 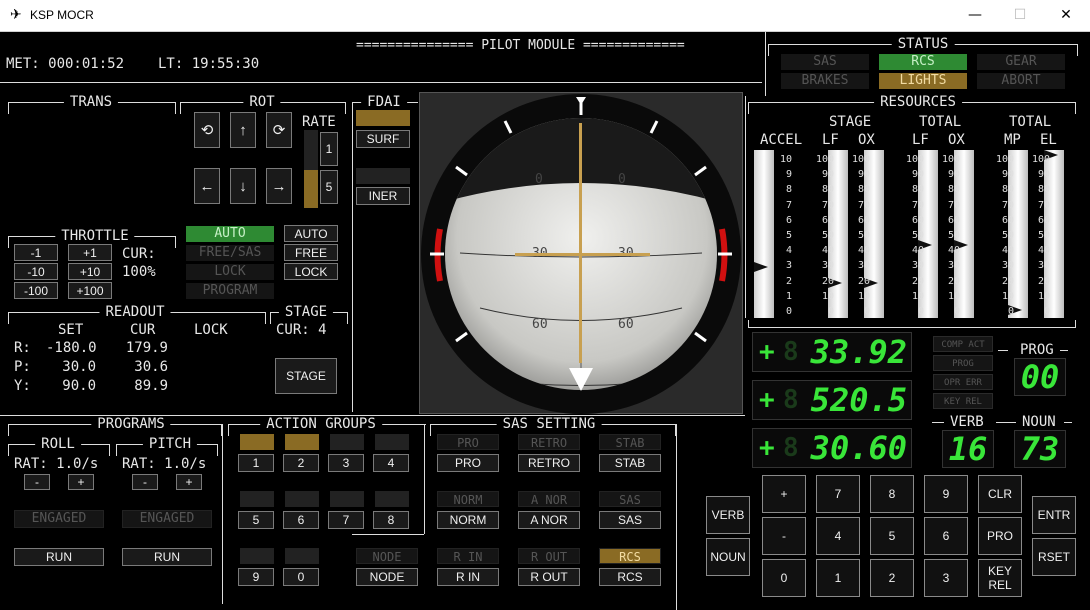 I want to click on prog-display: 00, so click(x=1040, y=377).